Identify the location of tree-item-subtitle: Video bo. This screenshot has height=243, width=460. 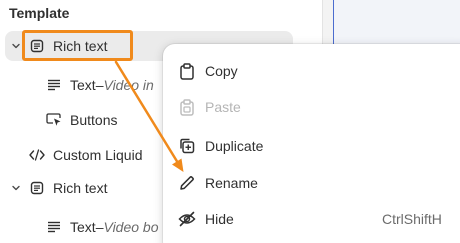
(131, 227).